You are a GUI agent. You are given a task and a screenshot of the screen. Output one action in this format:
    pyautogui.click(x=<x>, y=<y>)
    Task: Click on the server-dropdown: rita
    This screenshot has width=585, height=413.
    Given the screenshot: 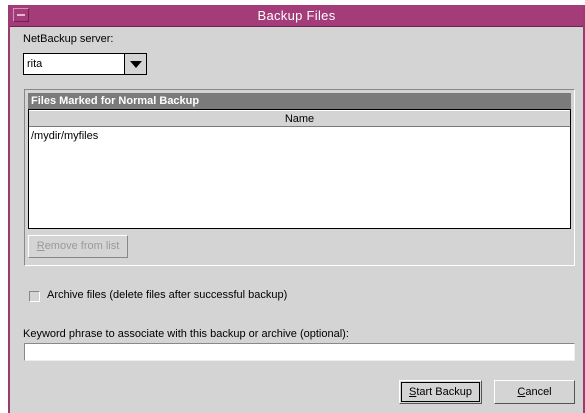 What is the action you would take?
    pyautogui.click(x=85, y=64)
    